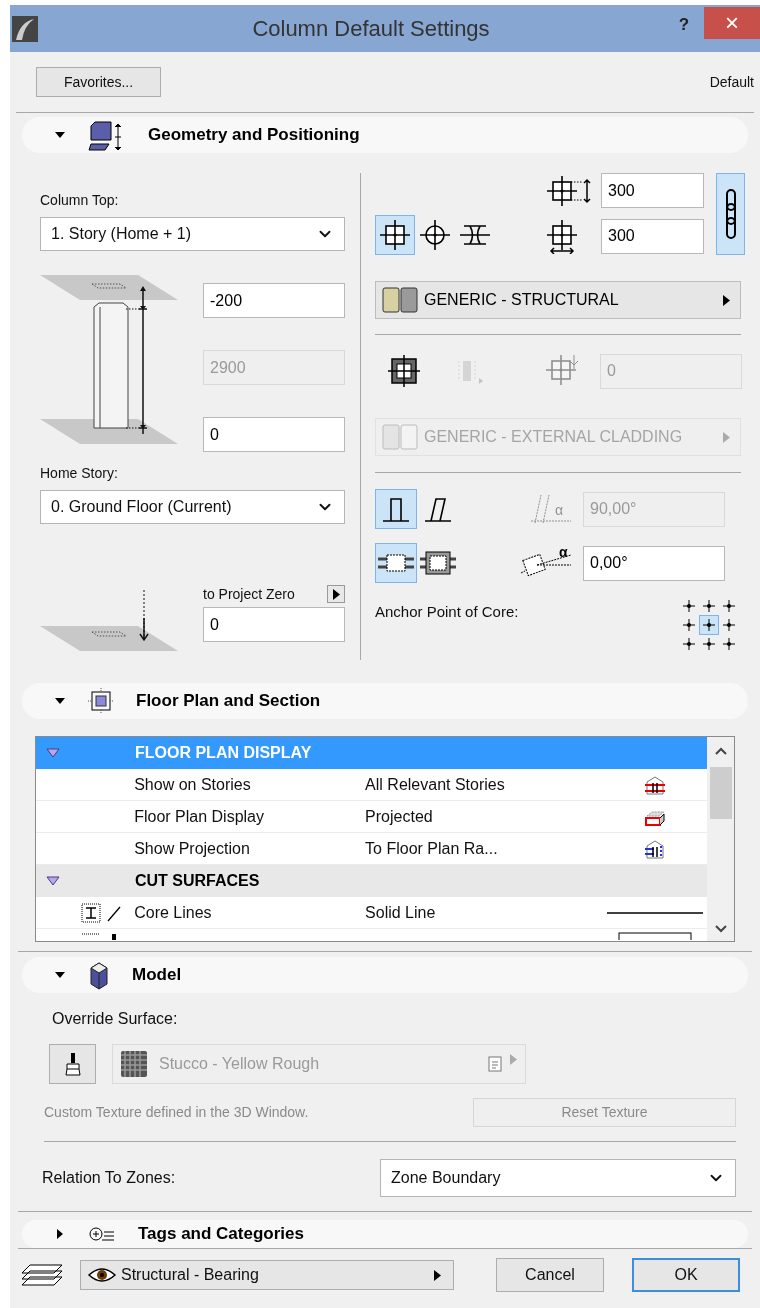 This screenshot has width=760, height=1308. I want to click on section-title: Tags and Categories, so click(221, 1234).